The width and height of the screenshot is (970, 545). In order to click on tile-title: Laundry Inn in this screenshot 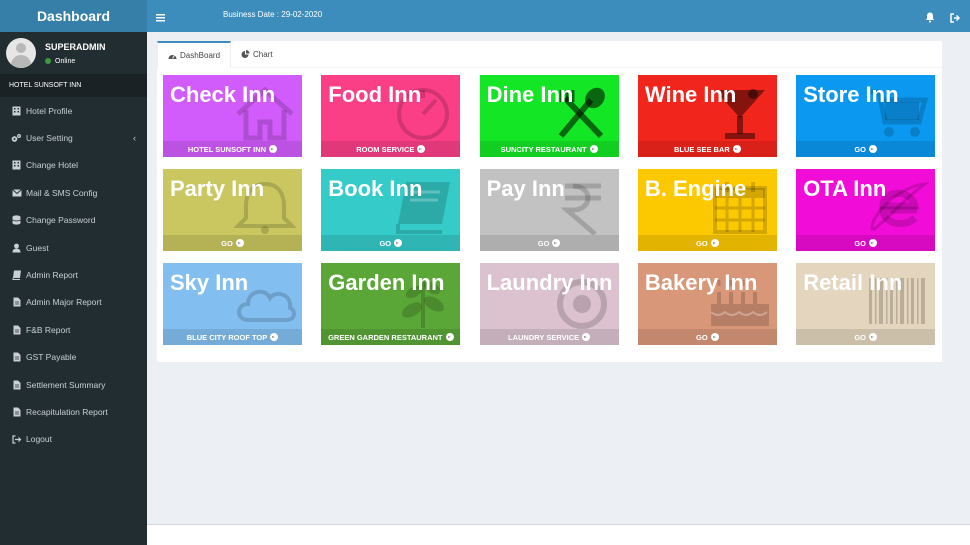, I will do `click(549, 282)`.